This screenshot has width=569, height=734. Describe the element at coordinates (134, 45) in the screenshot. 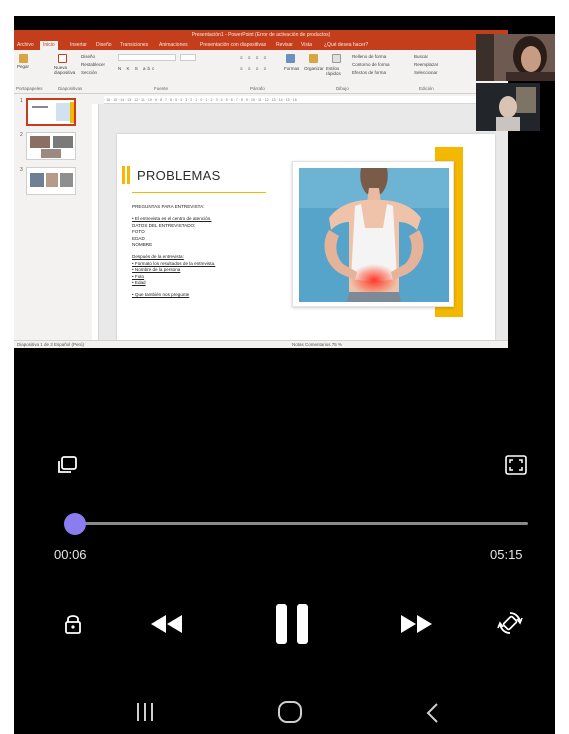

I see `ppt-tab: Transiciones` at that location.